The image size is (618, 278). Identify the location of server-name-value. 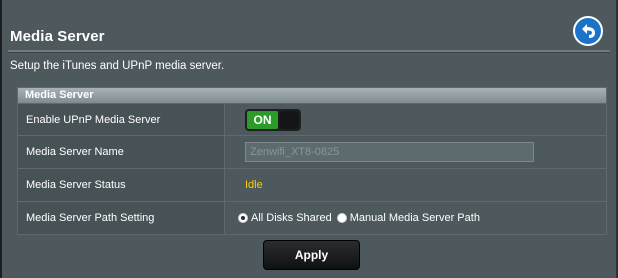
(415, 152).